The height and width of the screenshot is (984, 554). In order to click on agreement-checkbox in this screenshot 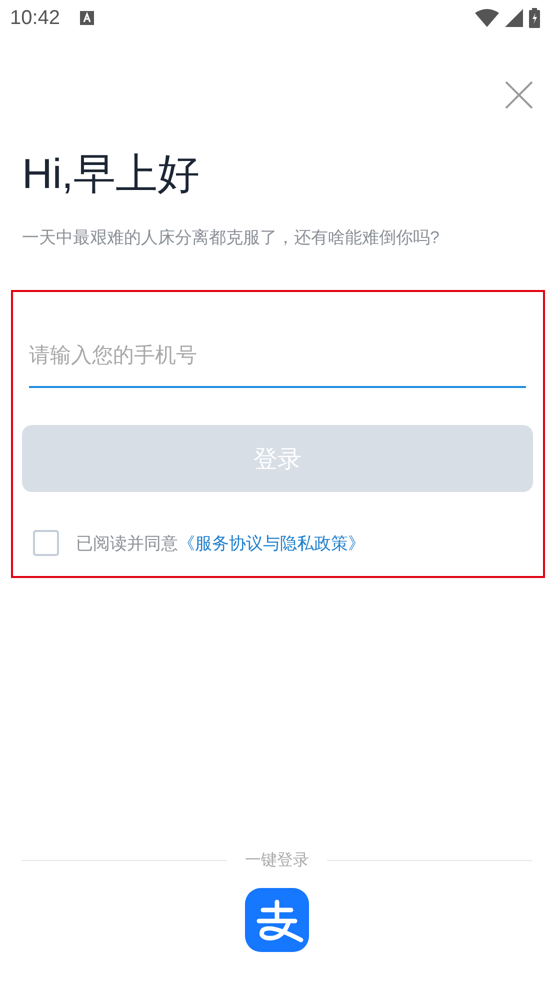, I will do `click(46, 543)`.